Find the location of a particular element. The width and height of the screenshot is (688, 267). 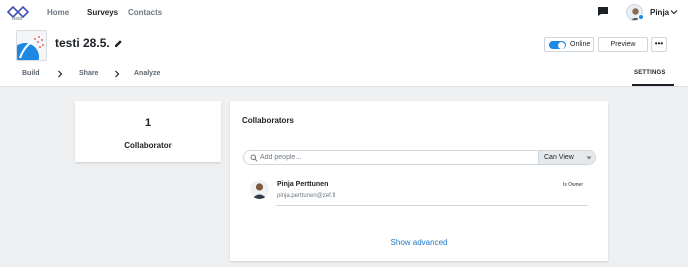

search-input is located at coordinates (395, 157).